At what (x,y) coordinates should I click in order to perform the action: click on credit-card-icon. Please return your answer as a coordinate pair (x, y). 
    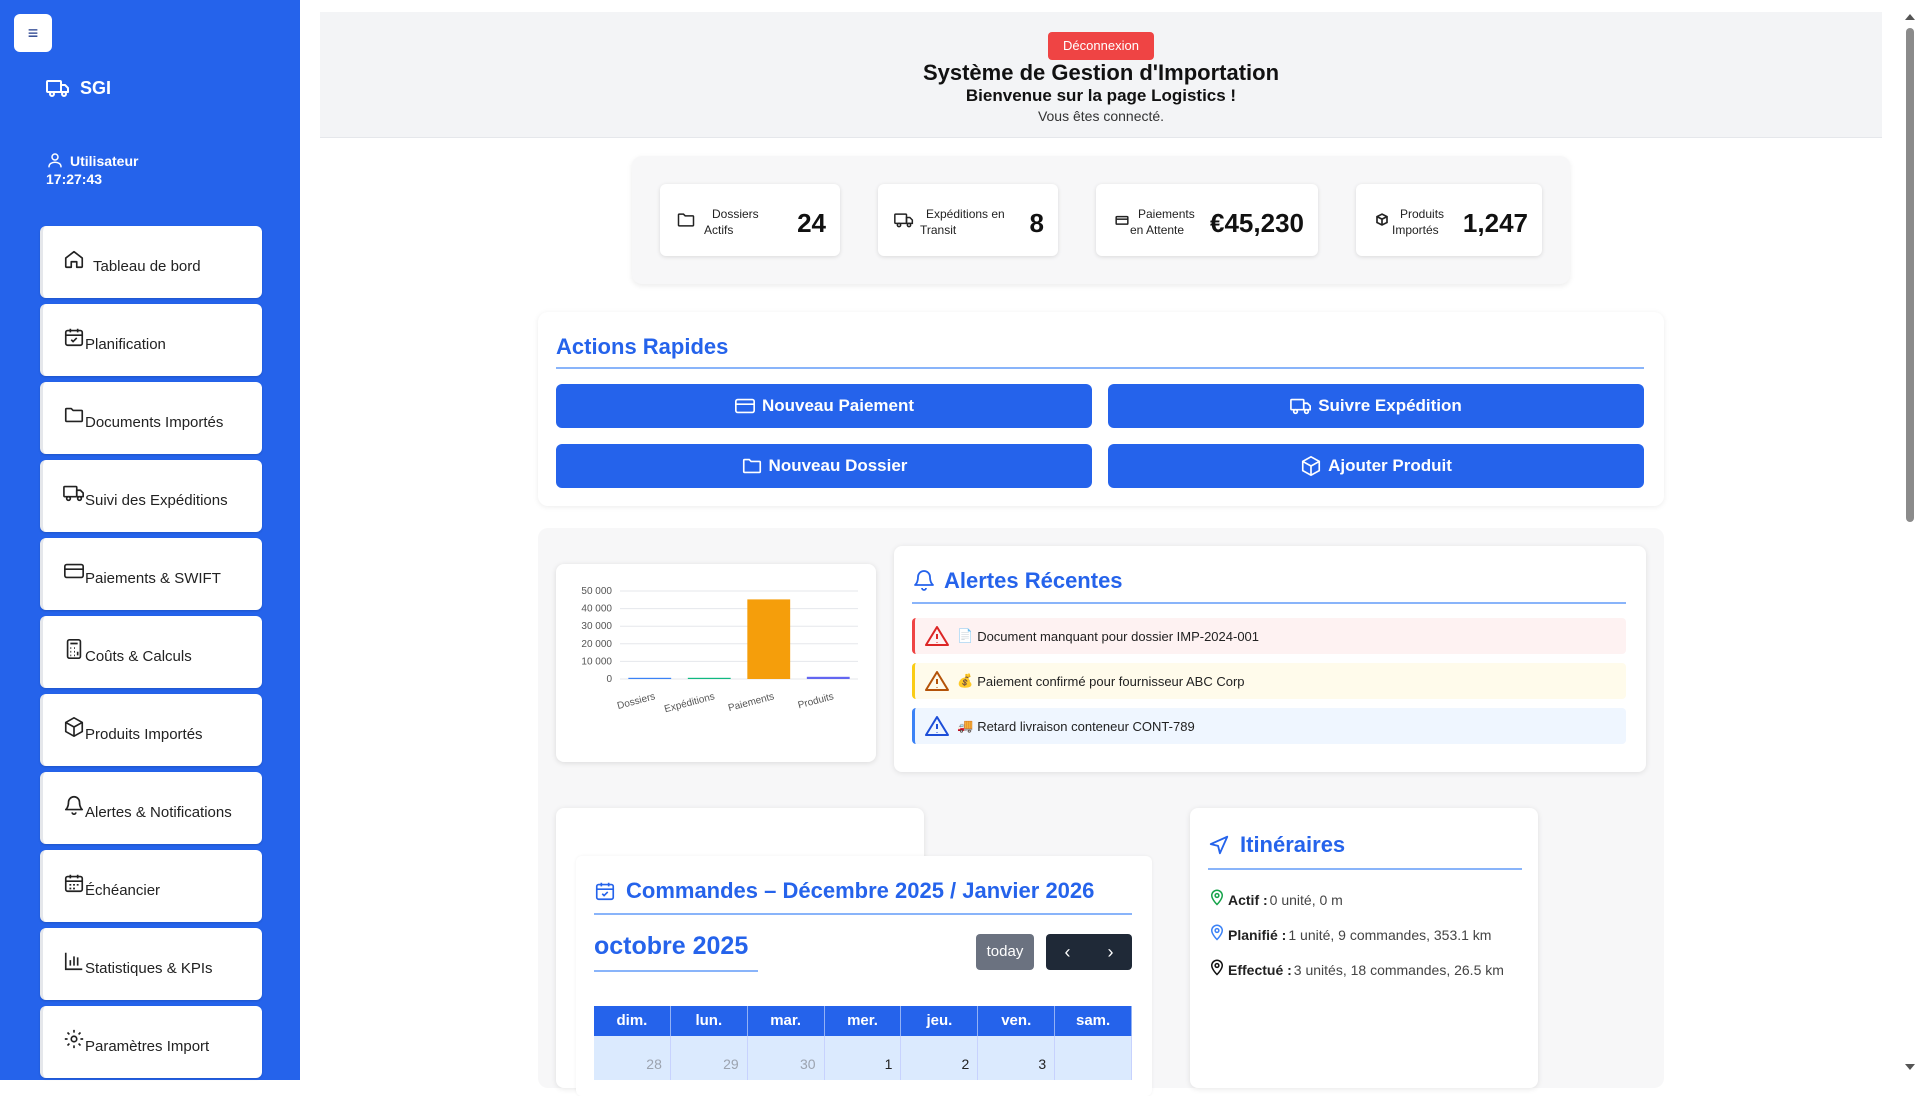
    Looking at the image, I should click on (1122, 220).